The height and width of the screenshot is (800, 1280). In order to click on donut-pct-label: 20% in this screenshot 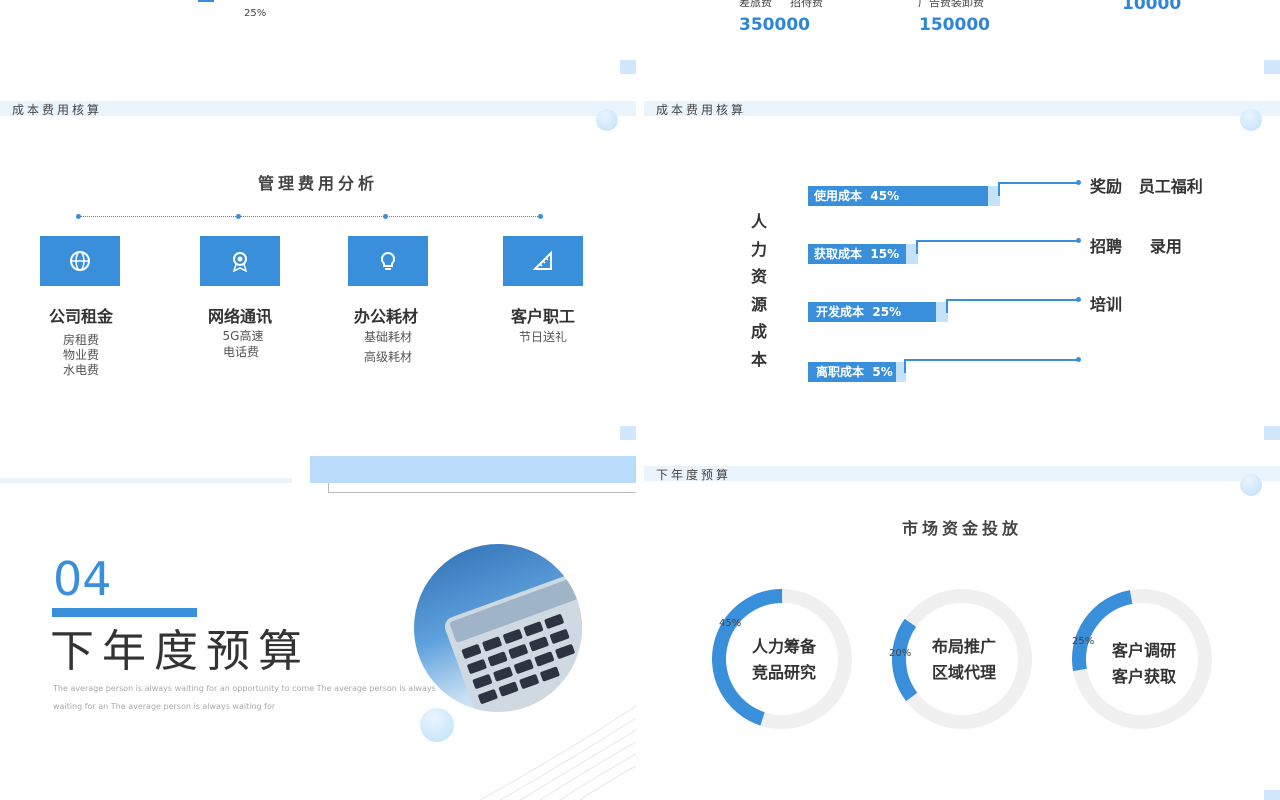, I will do `click(900, 653)`.